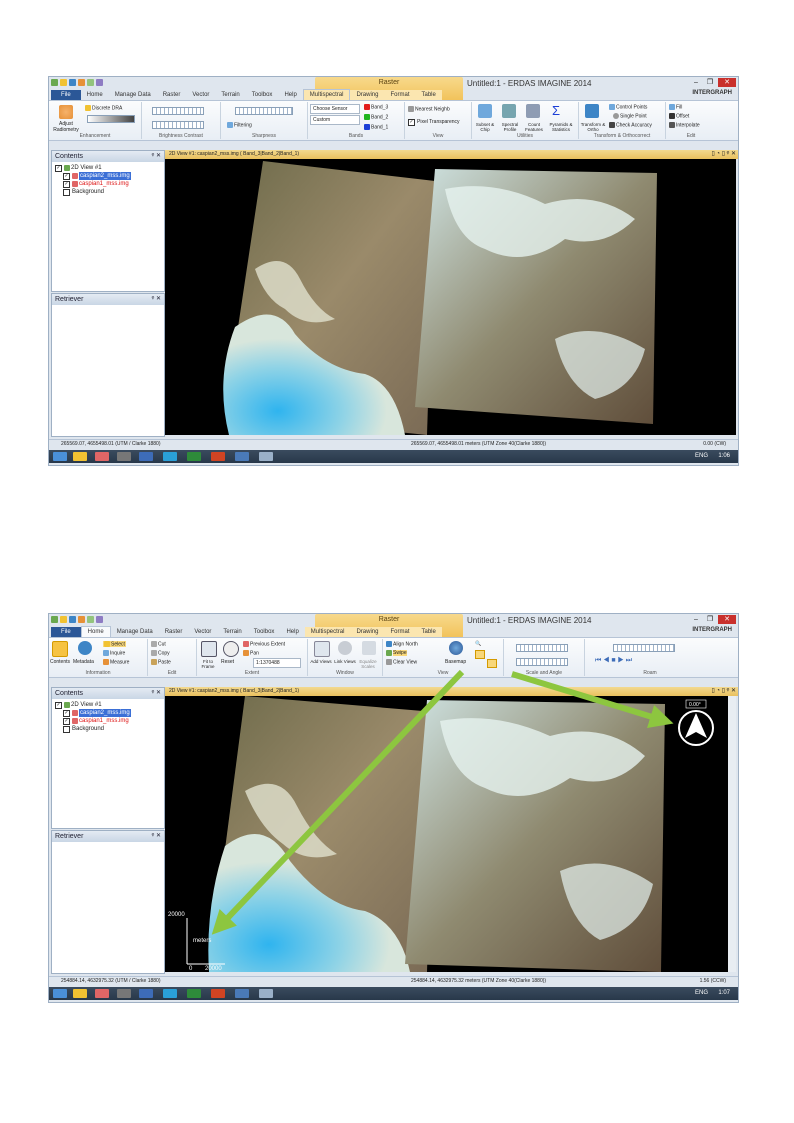  Describe the element at coordinates (178, 125) in the screenshot. I see `contrast-slider` at that location.